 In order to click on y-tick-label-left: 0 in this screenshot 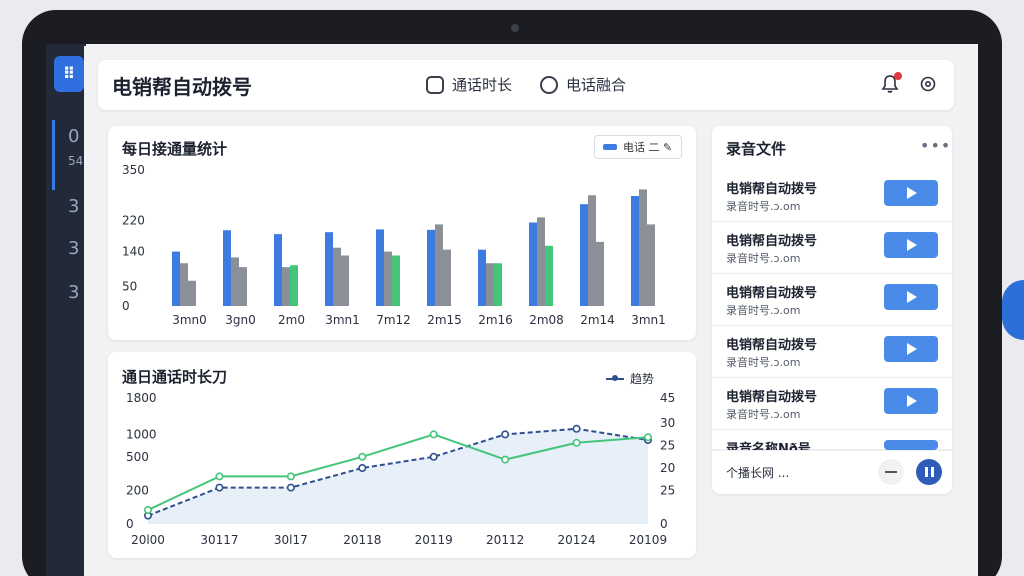, I will do `click(130, 524)`.